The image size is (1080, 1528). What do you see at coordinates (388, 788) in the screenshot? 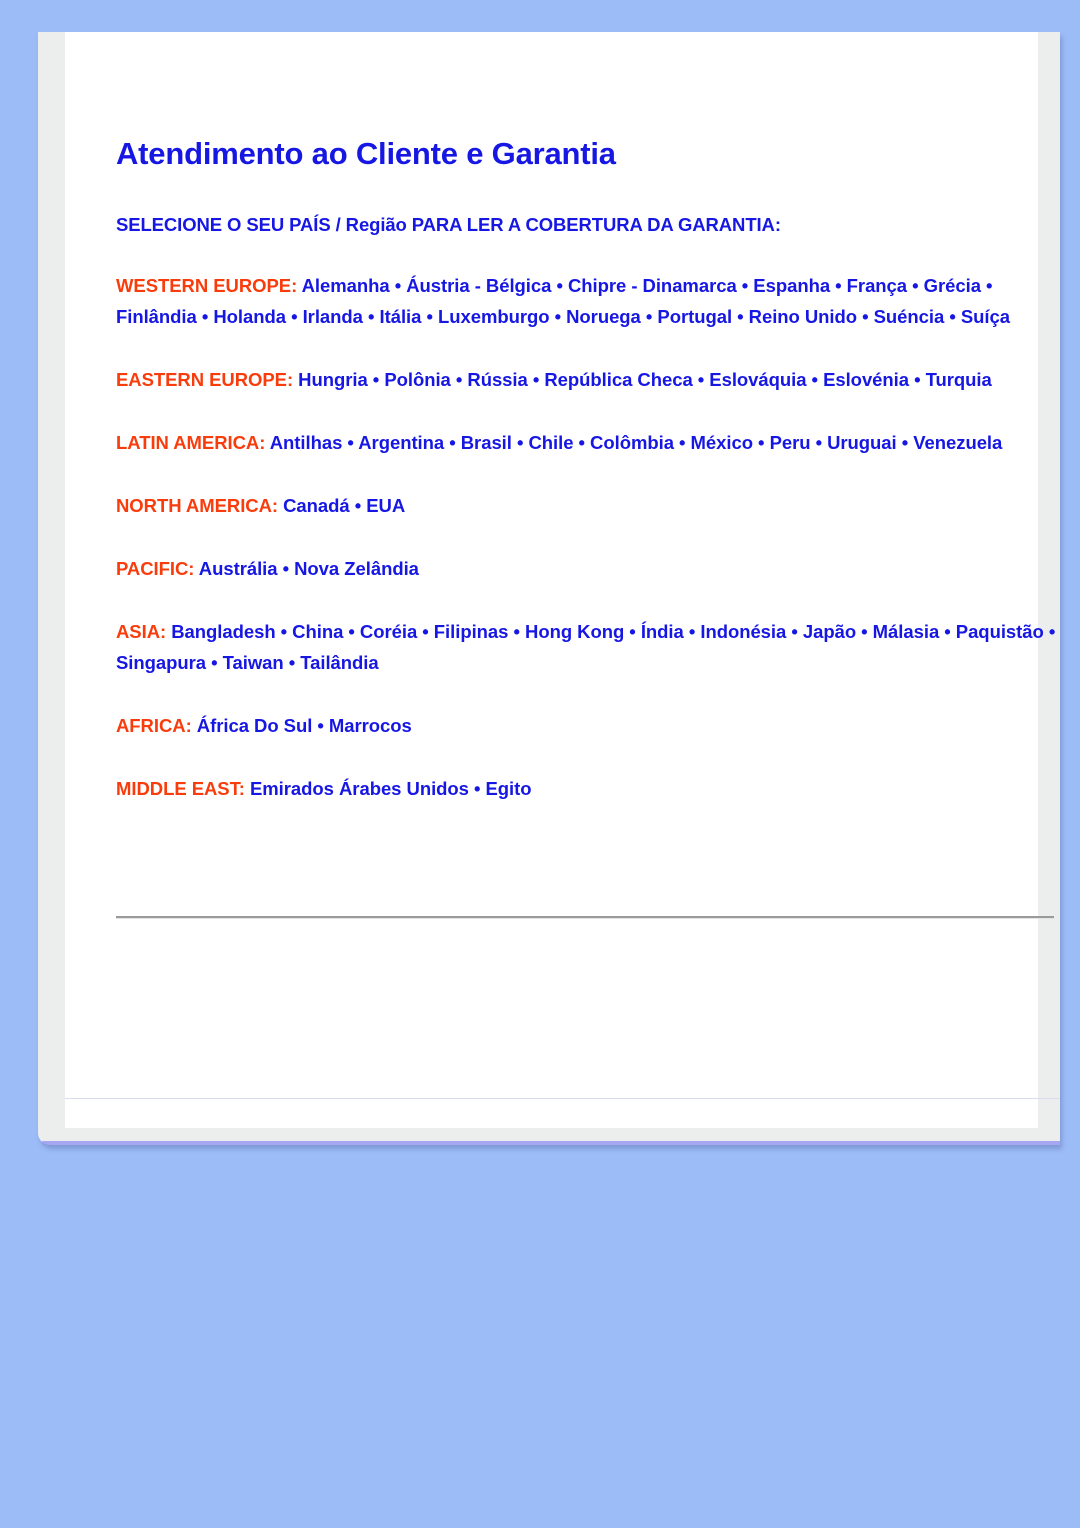
I see `region-countries: Emirados Árabes Unidos • Egito` at bounding box center [388, 788].